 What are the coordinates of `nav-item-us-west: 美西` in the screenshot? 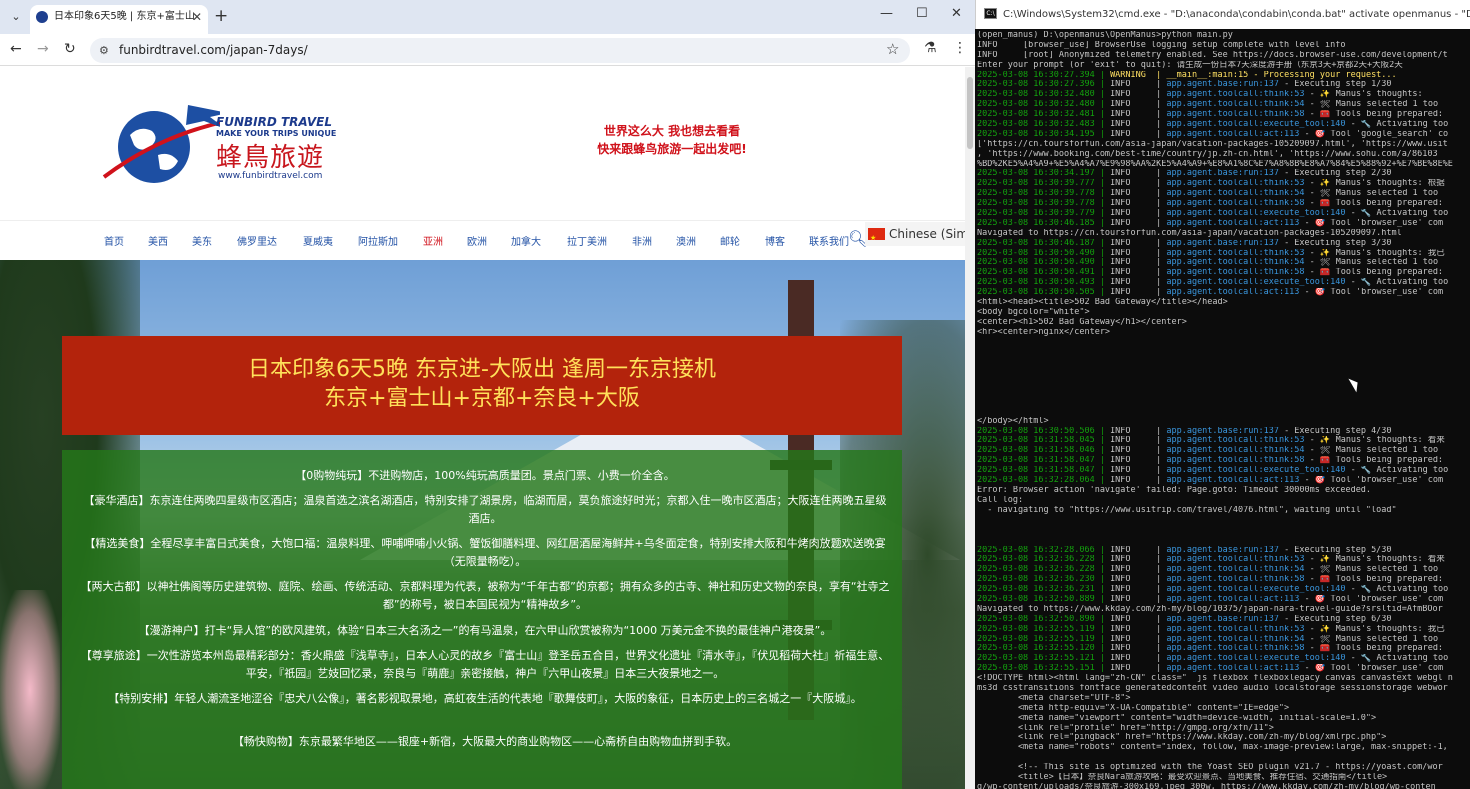 It's located at (158, 240).